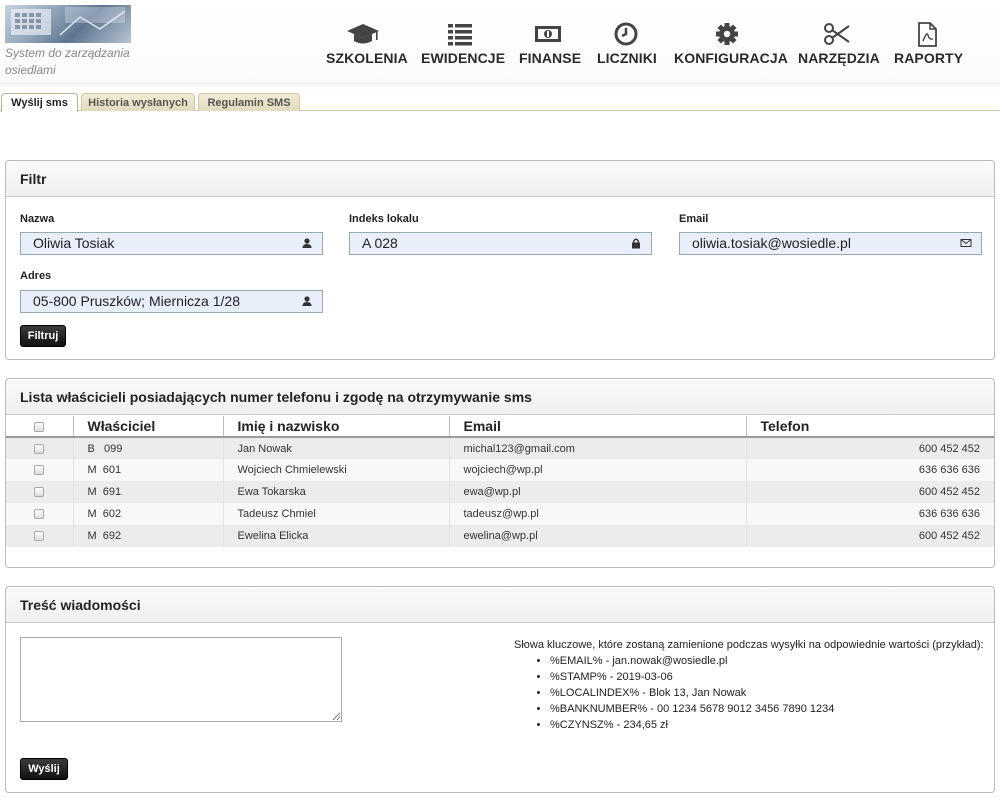 The width and height of the screenshot is (1000, 800). I want to click on nav-szkolenia: SZKOLENIA, so click(367, 45).